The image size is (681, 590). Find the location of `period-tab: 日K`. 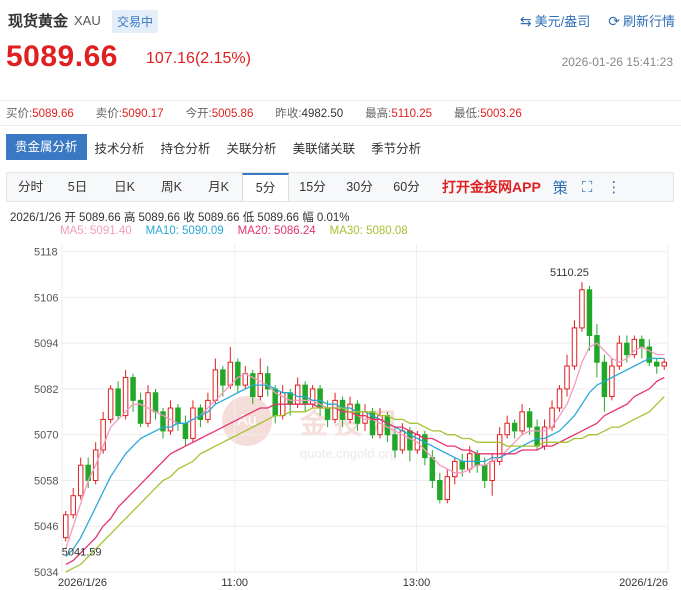

period-tab: 日K is located at coordinates (124, 187).